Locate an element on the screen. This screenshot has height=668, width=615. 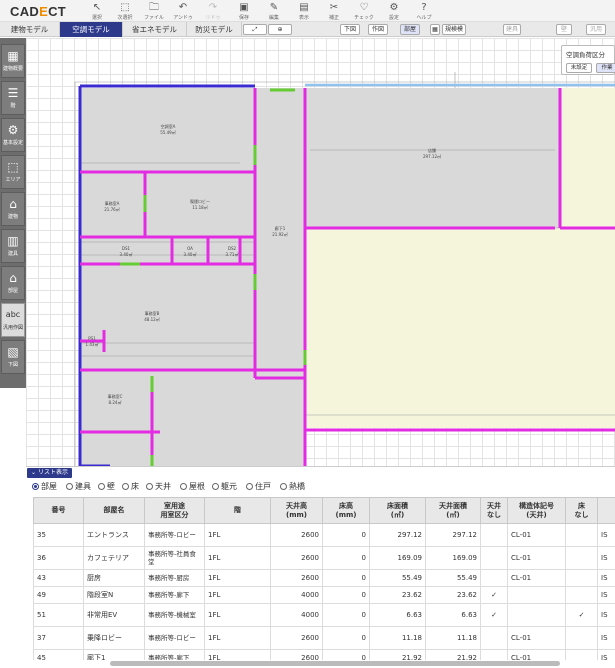
help-menu-button: ? ヘルプ is located at coordinates (424, 12).